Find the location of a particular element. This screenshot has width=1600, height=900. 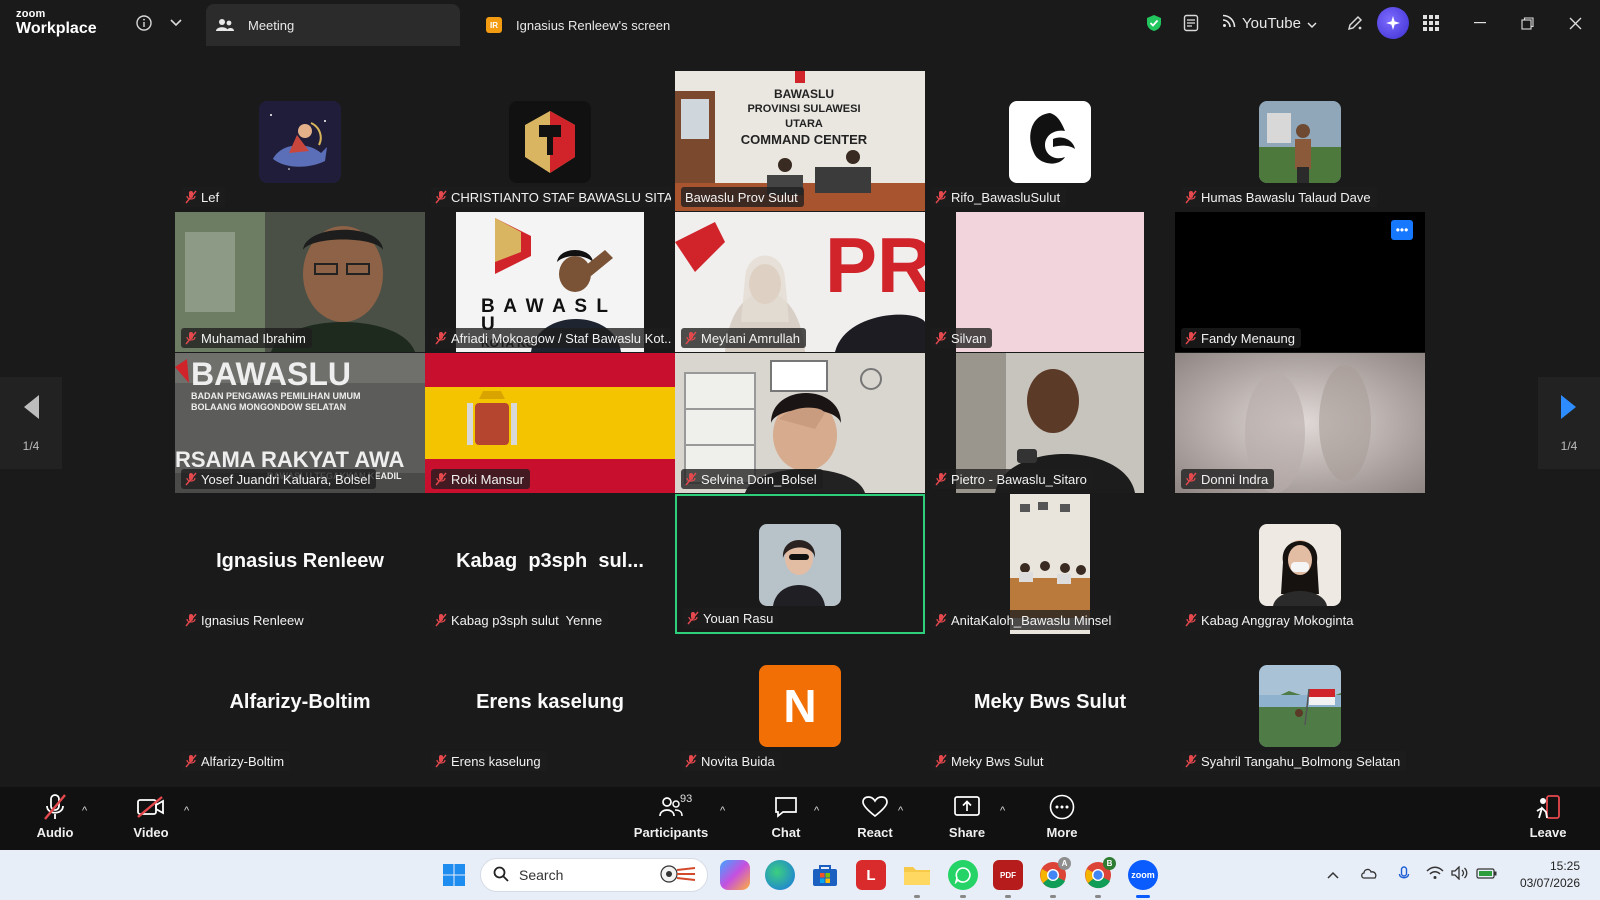

participant-tile: Pietro - Bawaslu_Sitaro is located at coordinates (1050, 423).